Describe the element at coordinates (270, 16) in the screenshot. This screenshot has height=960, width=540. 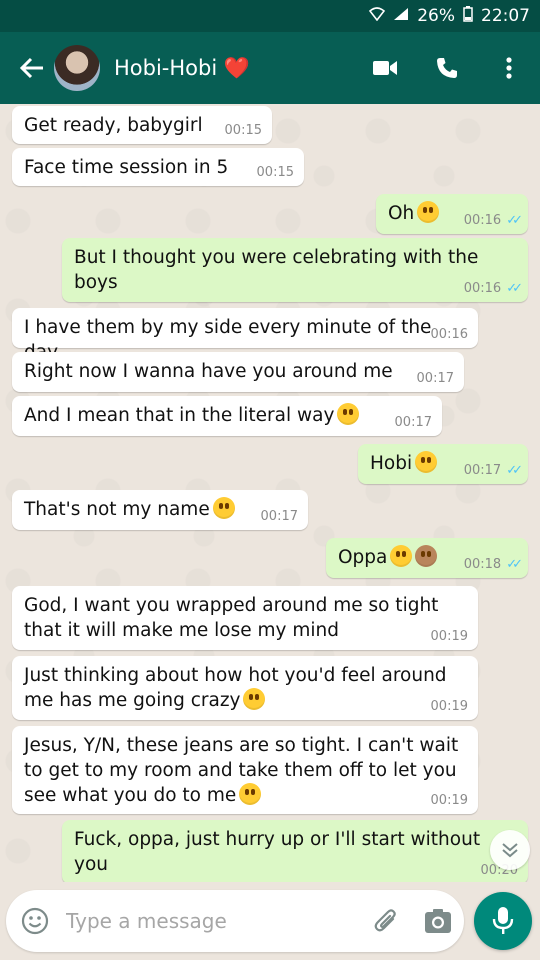
I see `status-bar: 26% 22:07` at that location.